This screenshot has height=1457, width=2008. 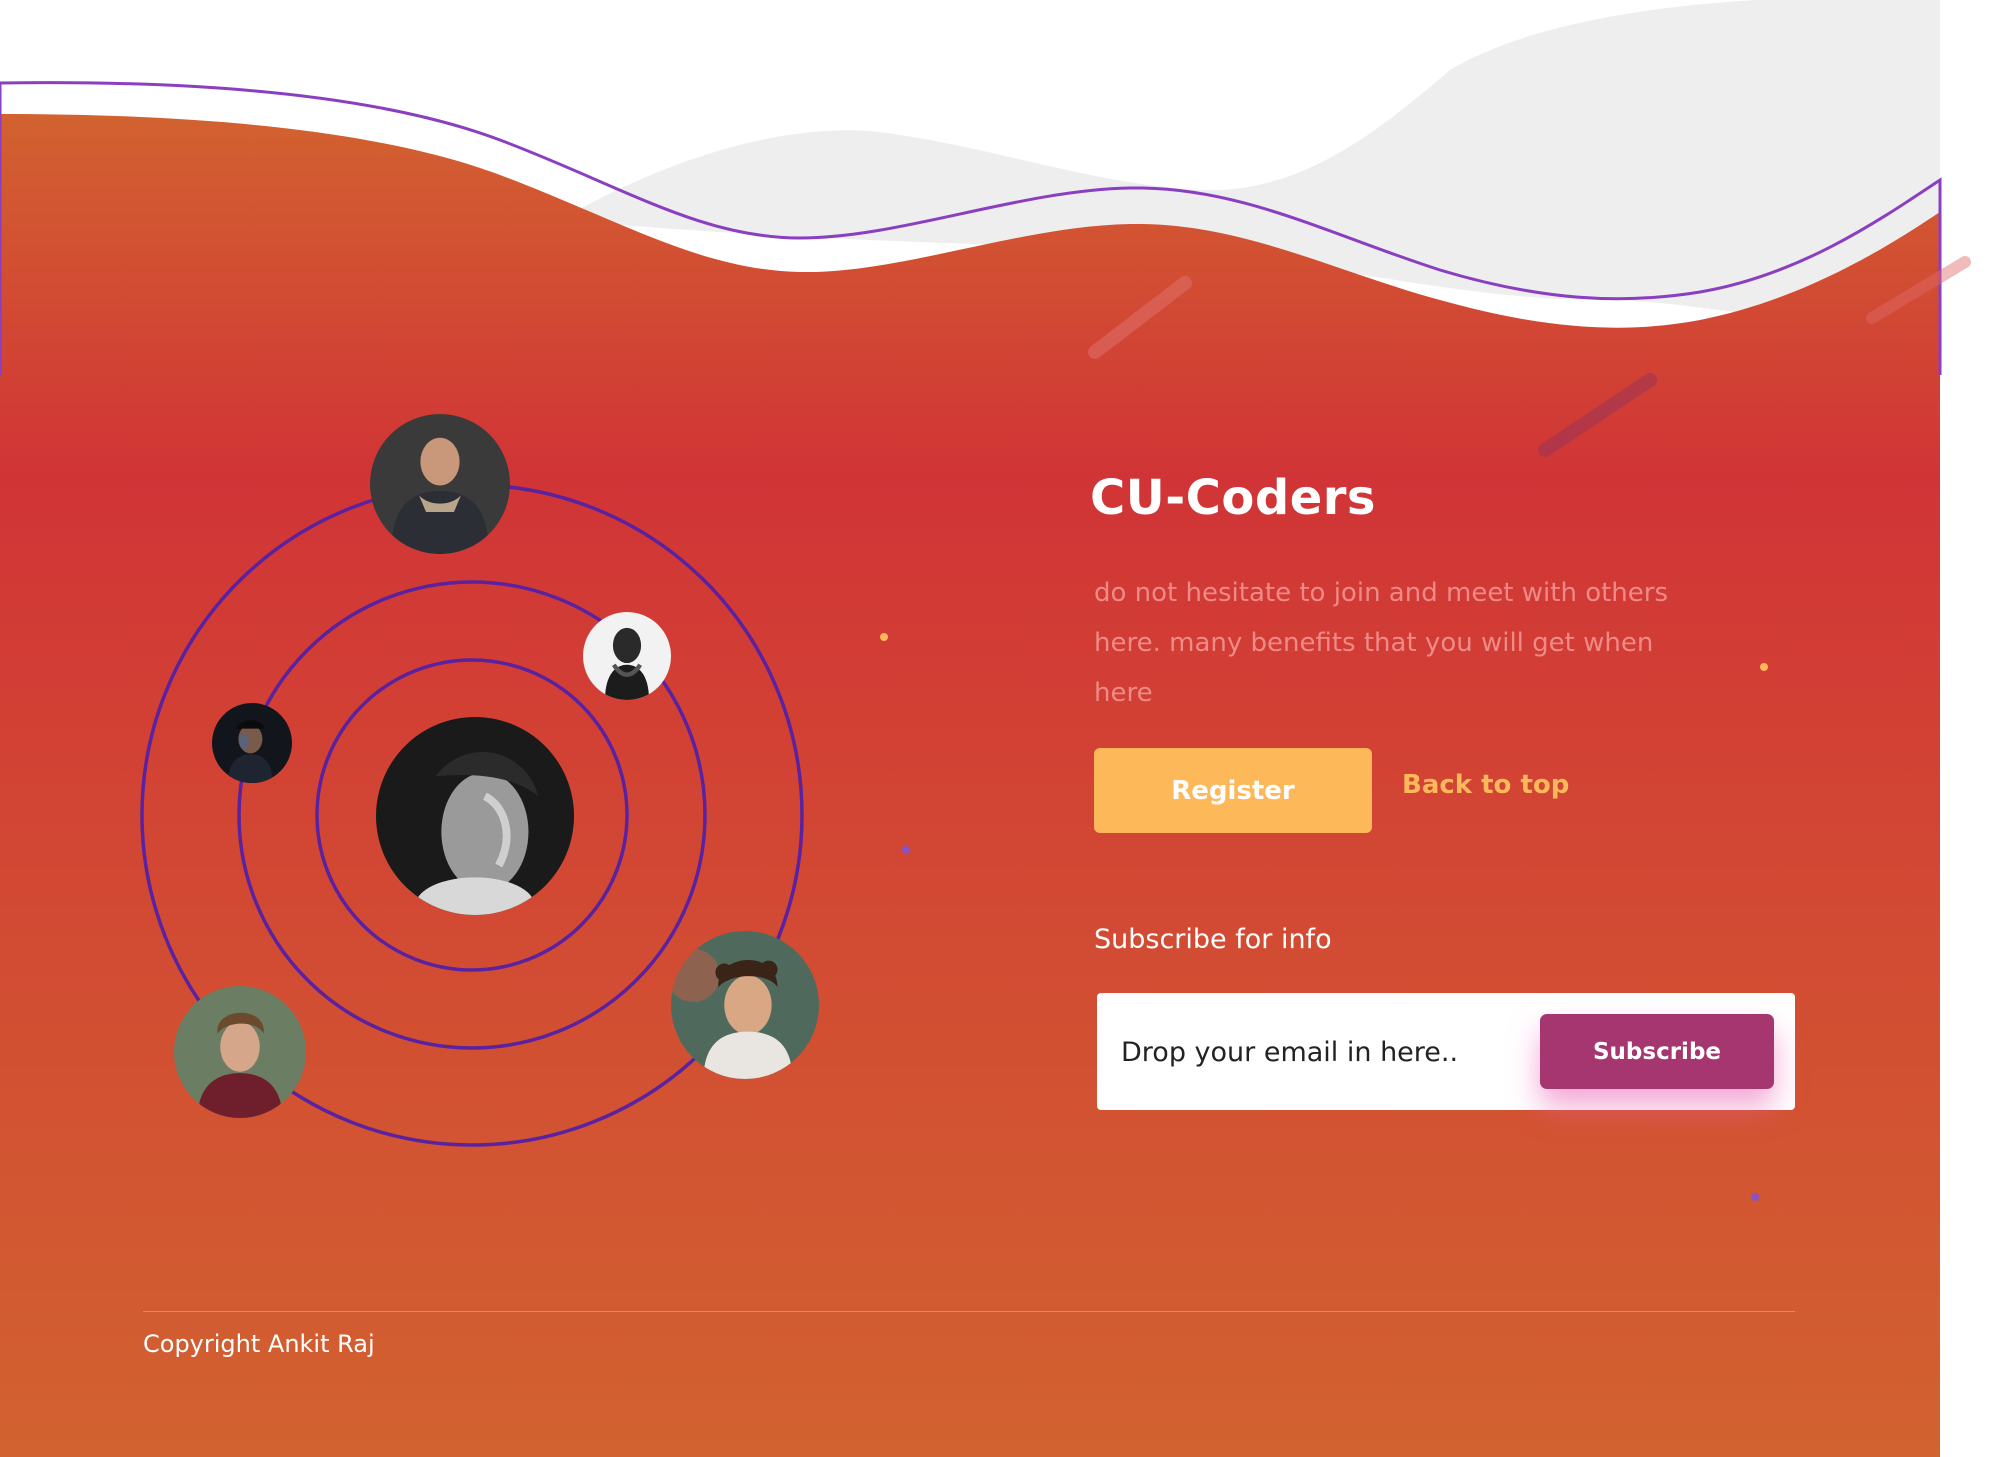 I want to click on avatar-curly-man, so click(x=745, y=1005).